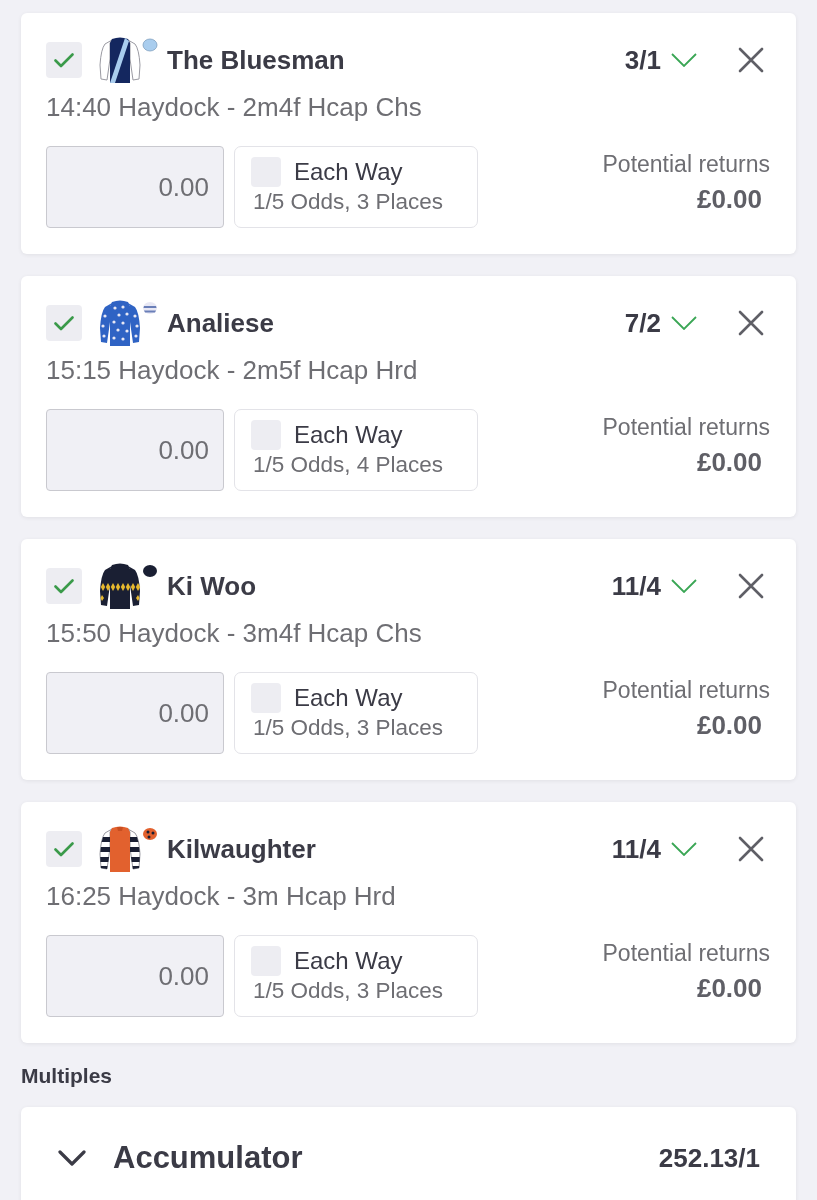  Describe the element at coordinates (709, 1158) in the screenshot. I see `multiple-bet-odds: 252.13/1` at that location.